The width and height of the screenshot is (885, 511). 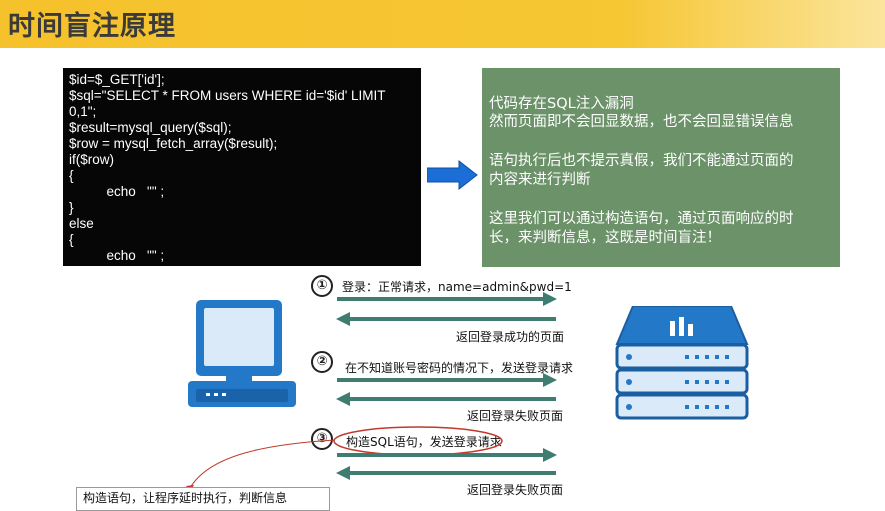 What do you see at coordinates (203, 499) in the screenshot?
I see `note-box: 构造语句，让程序延时执行，判断信息` at bounding box center [203, 499].